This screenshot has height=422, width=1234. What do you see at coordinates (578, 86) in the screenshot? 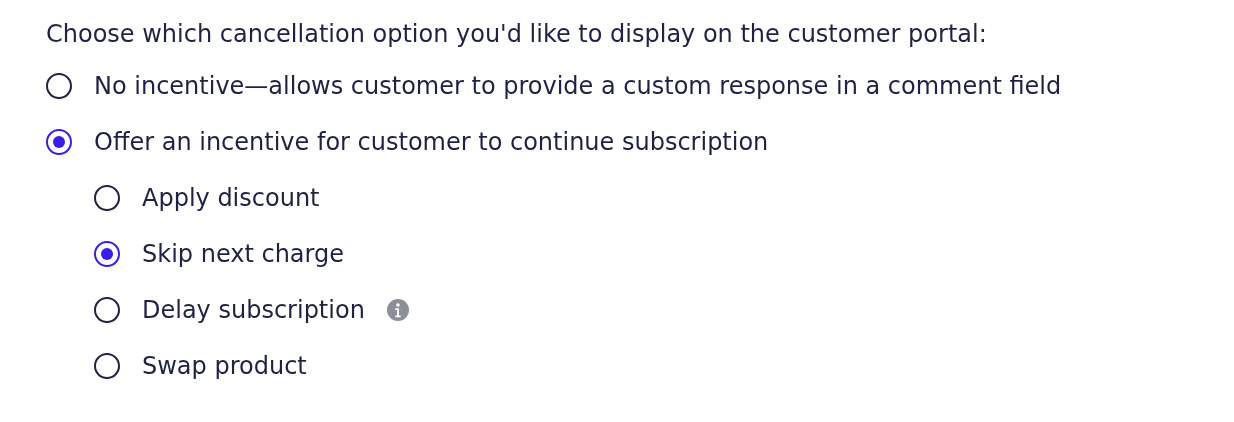
I see `option-label: No incentive—allows customer to provide a custom response in a comment field` at bounding box center [578, 86].